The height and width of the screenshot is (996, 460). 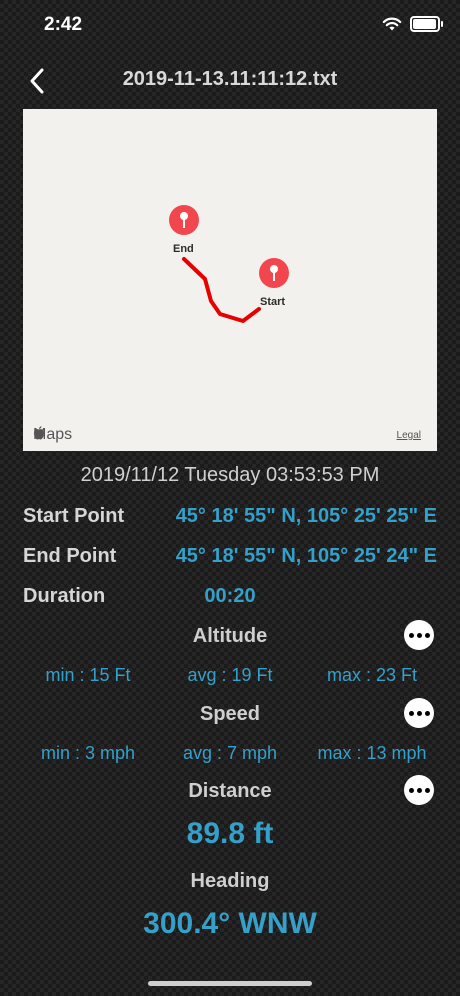 What do you see at coordinates (230, 714) in the screenshot?
I see `speed-title: Speed` at bounding box center [230, 714].